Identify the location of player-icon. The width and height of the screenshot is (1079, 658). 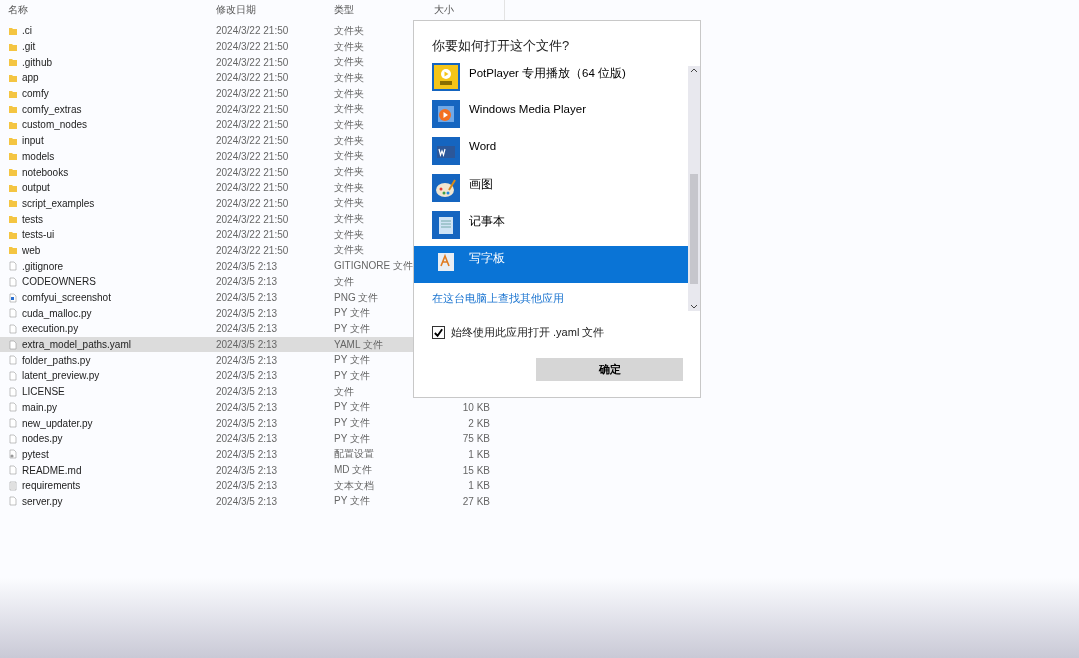
(446, 77).